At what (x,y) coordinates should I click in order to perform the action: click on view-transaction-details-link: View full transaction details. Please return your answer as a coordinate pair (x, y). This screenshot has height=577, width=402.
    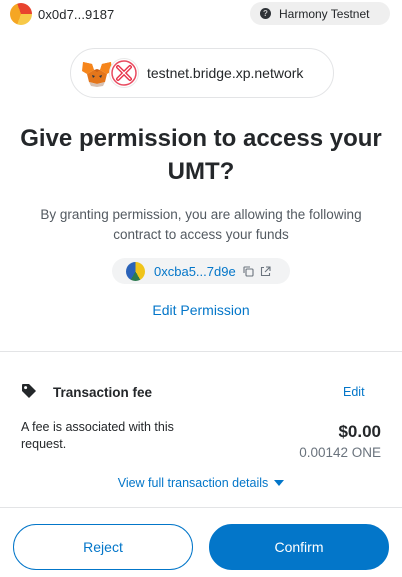
    Looking at the image, I should click on (201, 483).